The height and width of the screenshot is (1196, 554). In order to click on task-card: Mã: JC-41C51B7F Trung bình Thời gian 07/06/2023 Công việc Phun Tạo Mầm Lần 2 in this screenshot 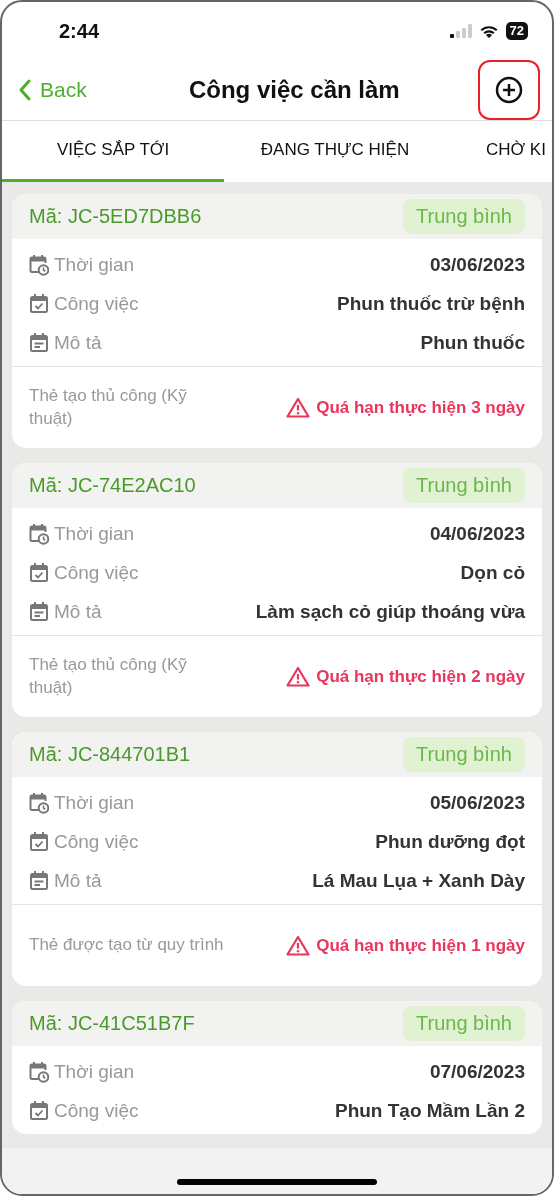, I will do `click(277, 1067)`.